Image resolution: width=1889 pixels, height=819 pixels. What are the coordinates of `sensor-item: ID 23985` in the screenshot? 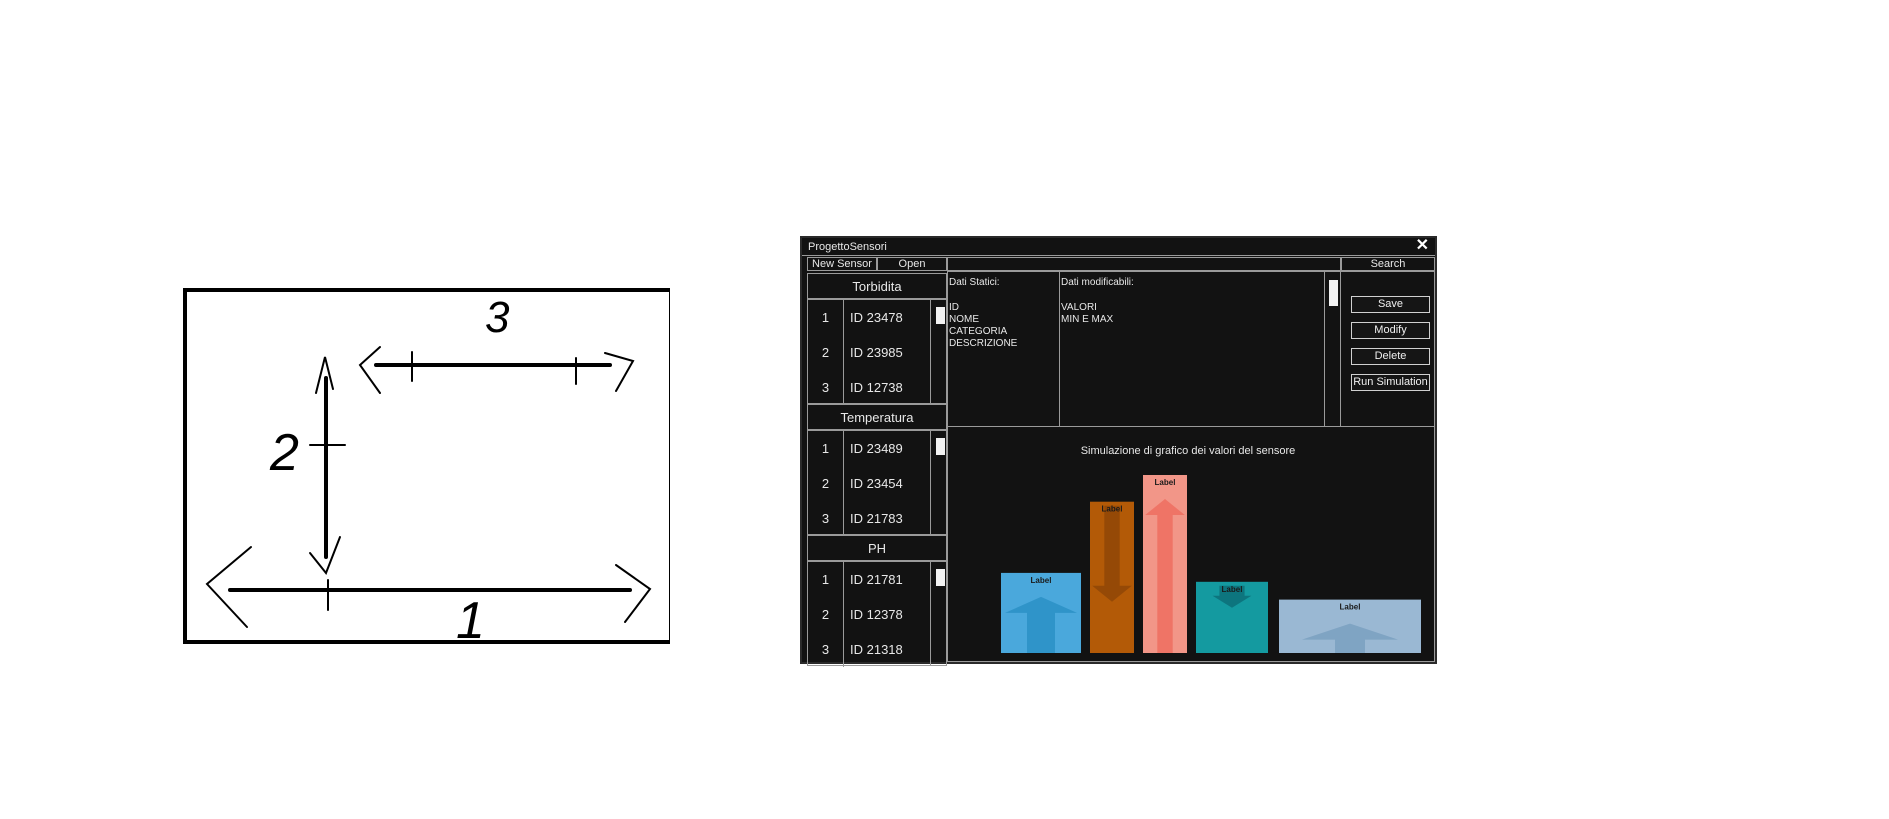 It's located at (890, 352).